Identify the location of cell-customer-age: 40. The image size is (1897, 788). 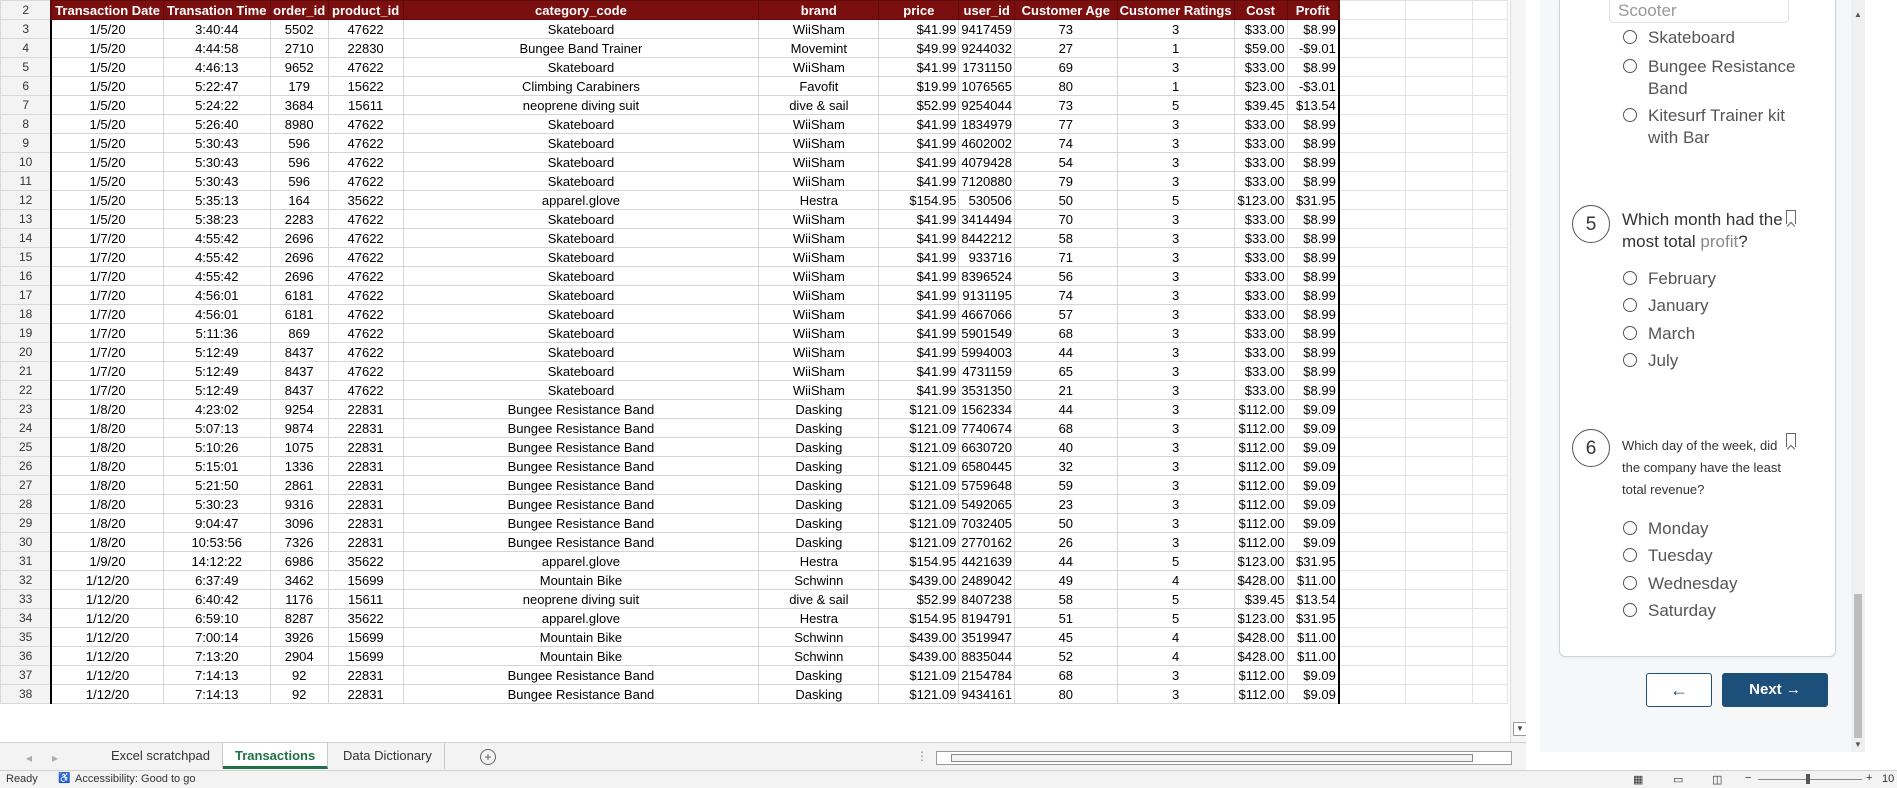
(1065, 447).